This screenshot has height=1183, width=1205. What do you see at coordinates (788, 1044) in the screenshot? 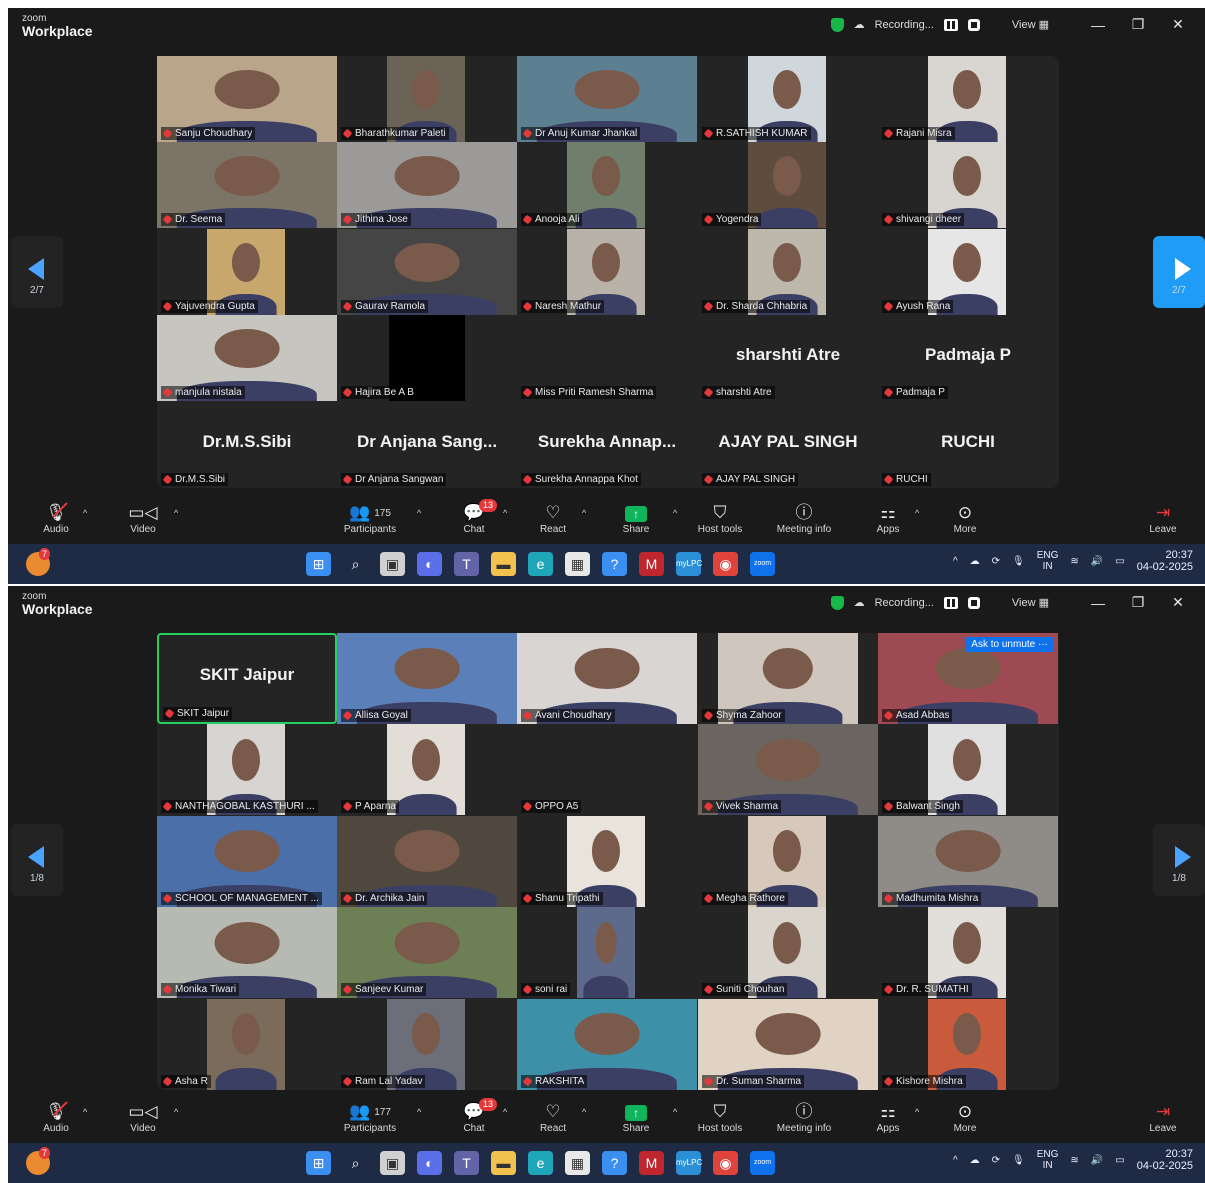
I see `participant-tile: Dr. Suman Sharma` at bounding box center [788, 1044].